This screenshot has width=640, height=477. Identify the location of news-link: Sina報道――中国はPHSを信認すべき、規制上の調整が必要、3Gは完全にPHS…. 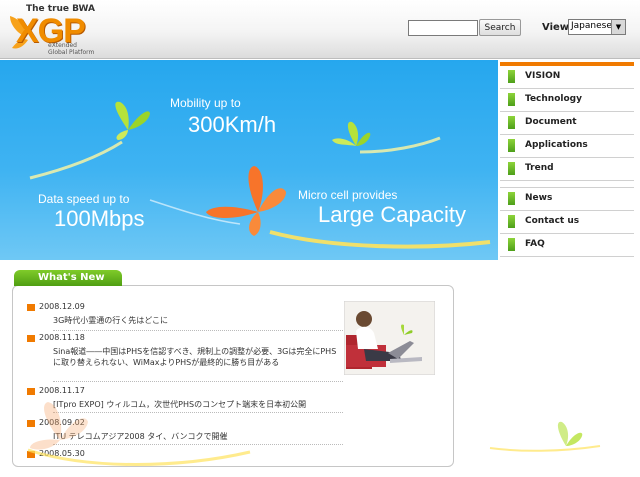
(198, 357).